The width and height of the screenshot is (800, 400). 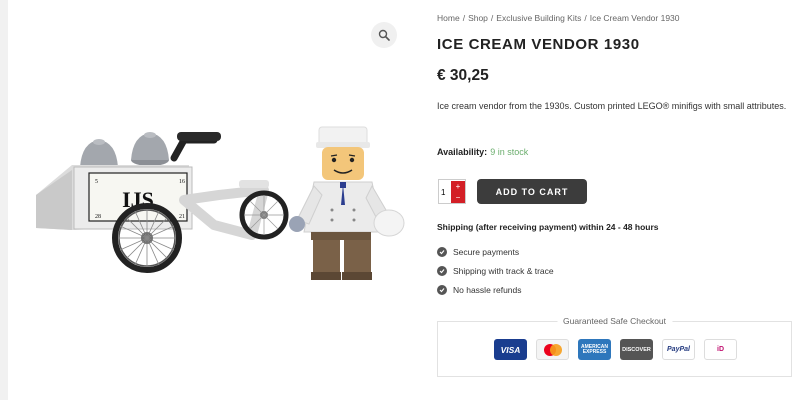 I want to click on availability: Availability: 9 in stock, so click(x=482, y=152).